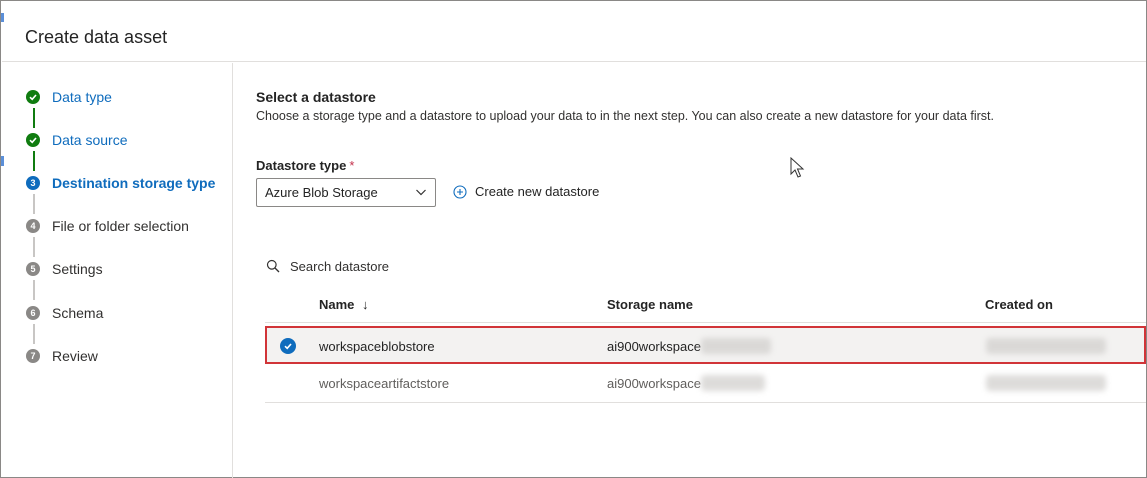 This screenshot has height=478, width=1147. What do you see at coordinates (288, 346) in the screenshot?
I see `checkmark-icon` at bounding box center [288, 346].